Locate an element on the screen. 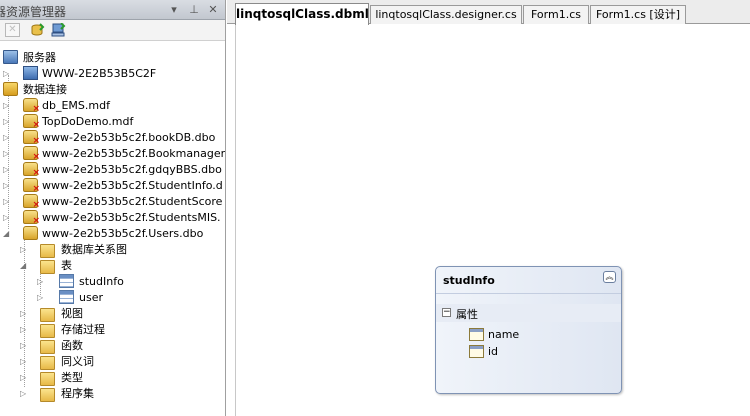 Image resolution: width=750 pixels, height=416 pixels. panel-title: 器资源管理器 is located at coordinates (33, 12).